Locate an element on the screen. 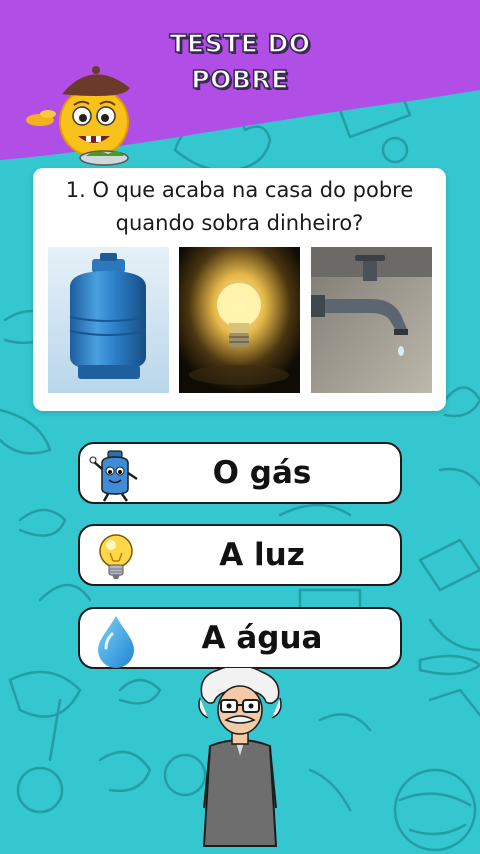 This screenshot has width=480, height=854. water-tap-image is located at coordinates (371, 320).